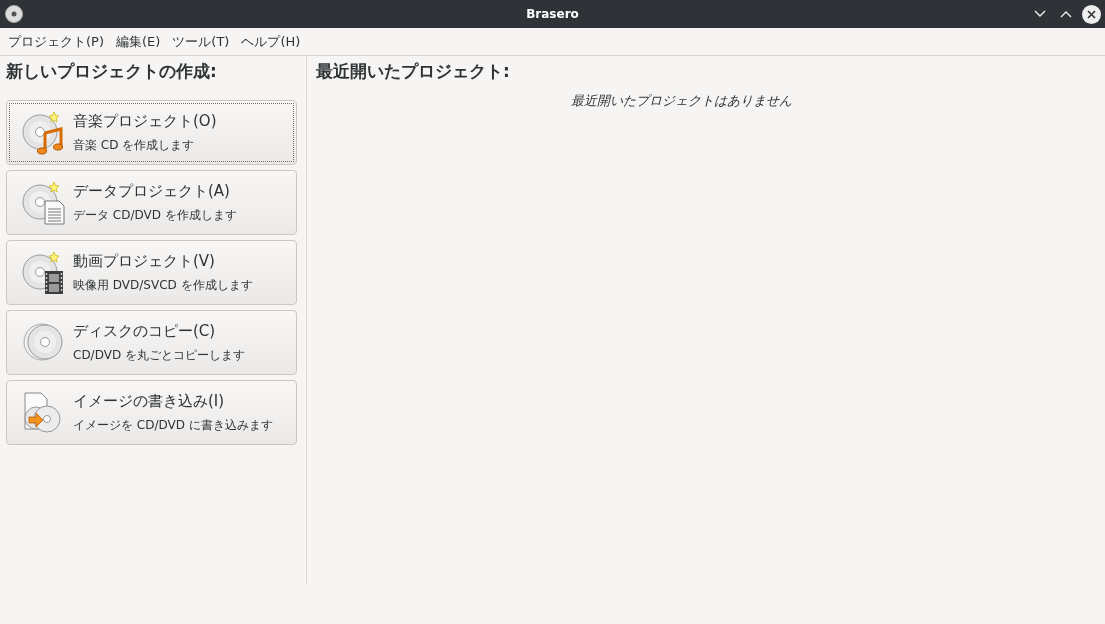 Image resolution: width=1105 pixels, height=624 pixels. What do you see at coordinates (163, 286) in the screenshot?
I see `project-description: 映像用 DVD/SVCD を作成します` at bounding box center [163, 286].